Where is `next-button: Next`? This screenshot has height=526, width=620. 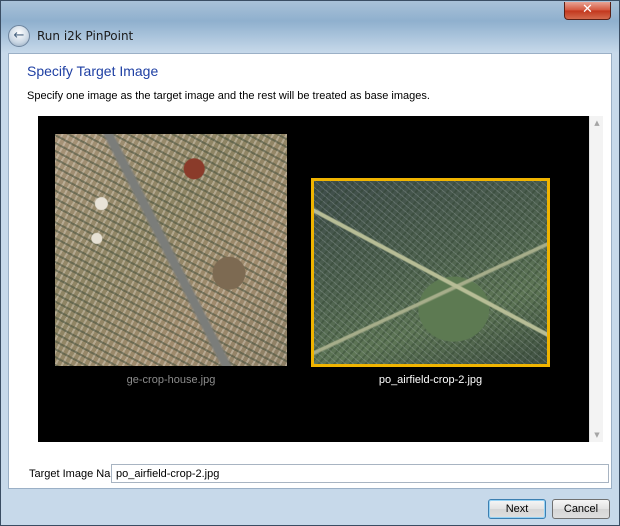
next-button: Next is located at coordinates (517, 509).